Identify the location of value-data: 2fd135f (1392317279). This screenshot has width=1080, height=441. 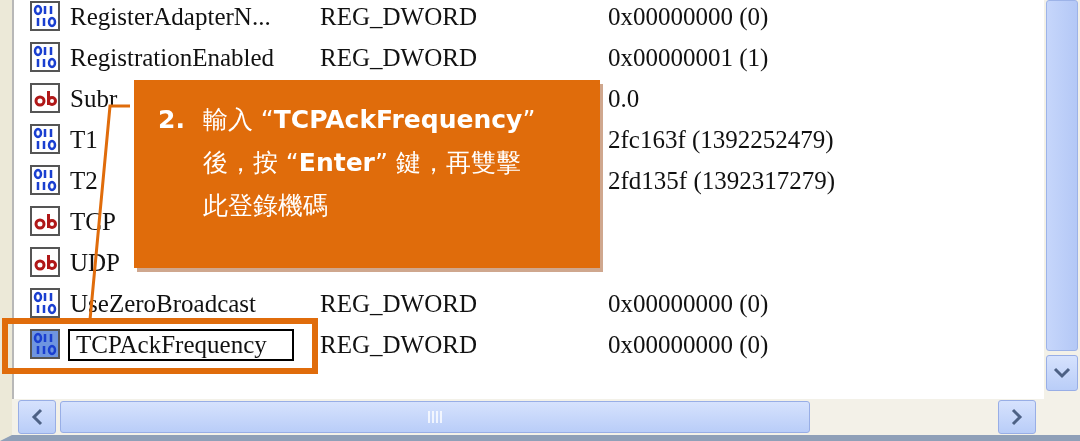
(721, 180).